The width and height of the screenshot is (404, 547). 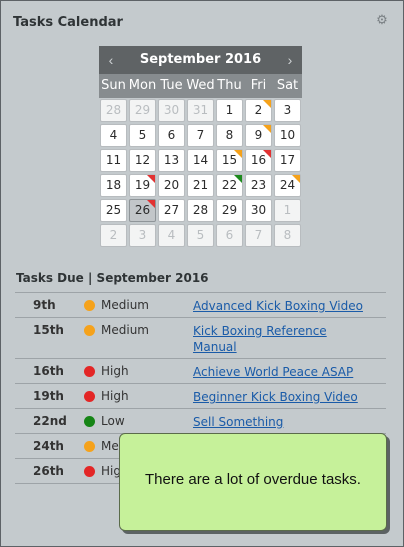 I want to click on calendar-day: 10, so click(x=287, y=135).